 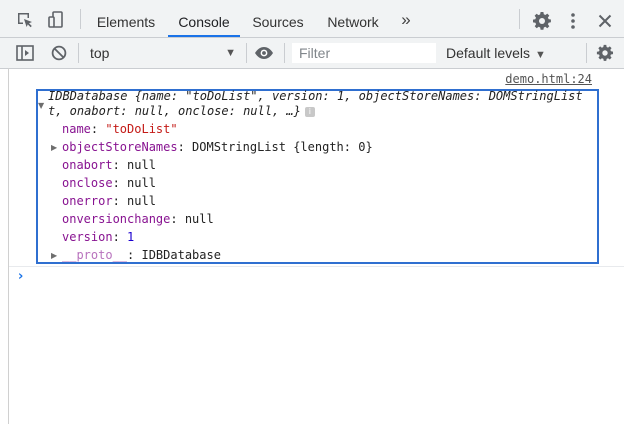 What do you see at coordinates (282, 147) in the screenshot?
I see `property-value: DOMStringList {length: 0}` at bounding box center [282, 147].